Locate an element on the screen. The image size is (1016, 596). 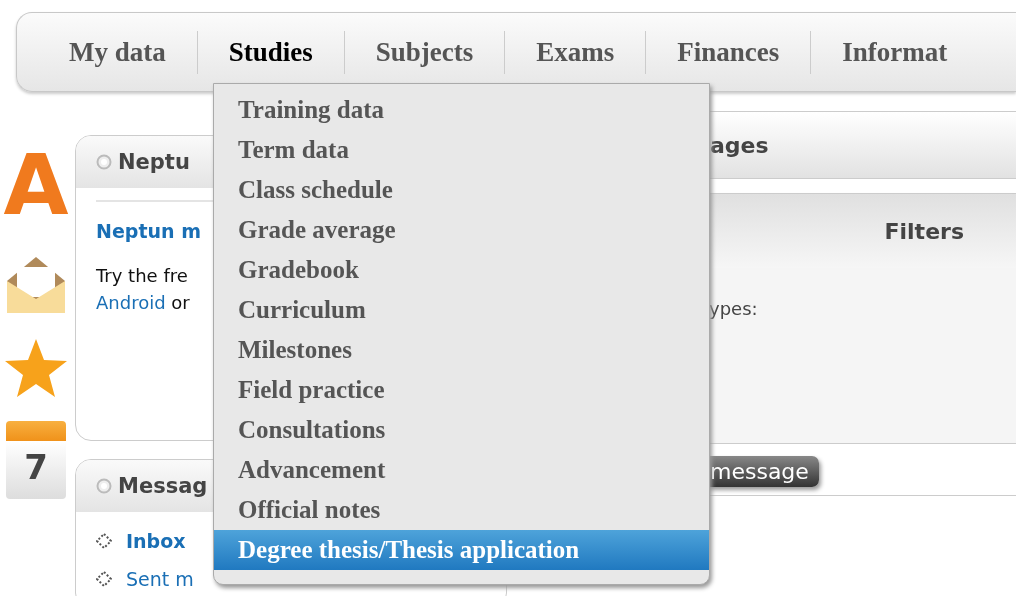
folder-link: Inbox is located at coordinates (156, 541).